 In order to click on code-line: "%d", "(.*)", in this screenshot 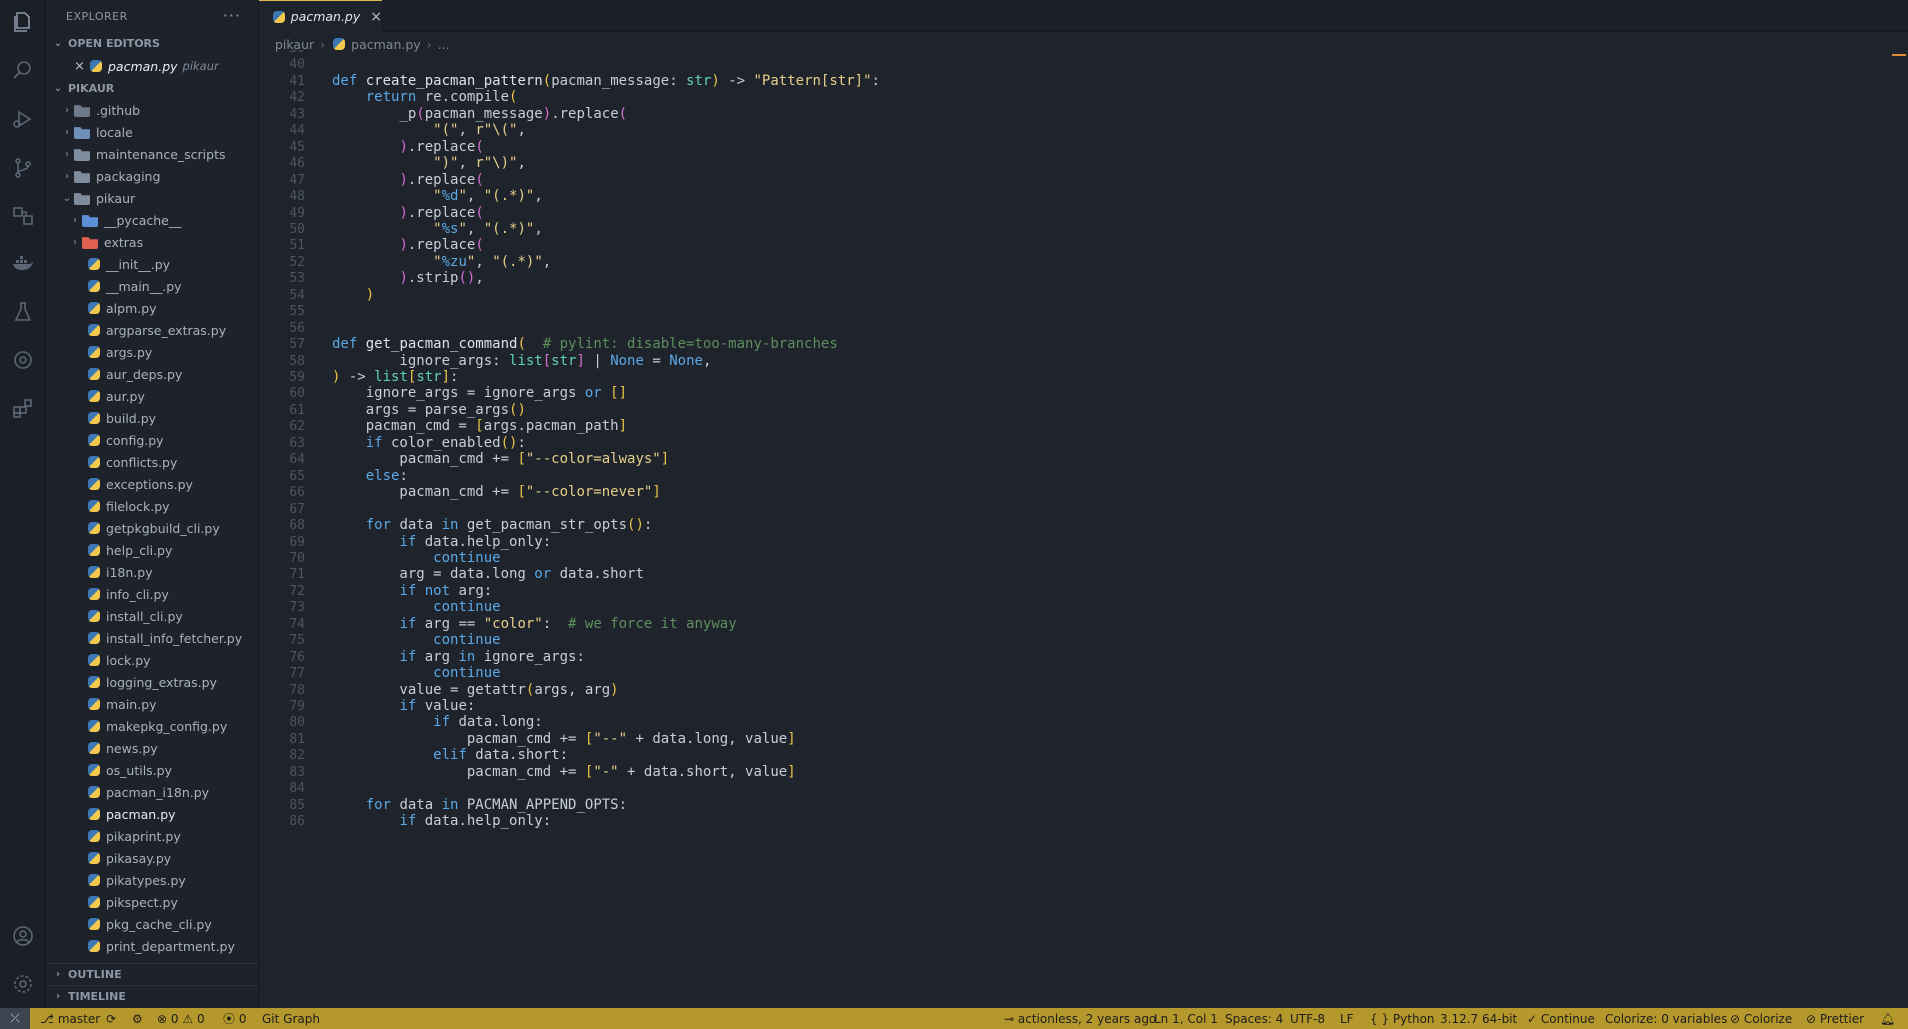, I will do `click(437, 196)`.